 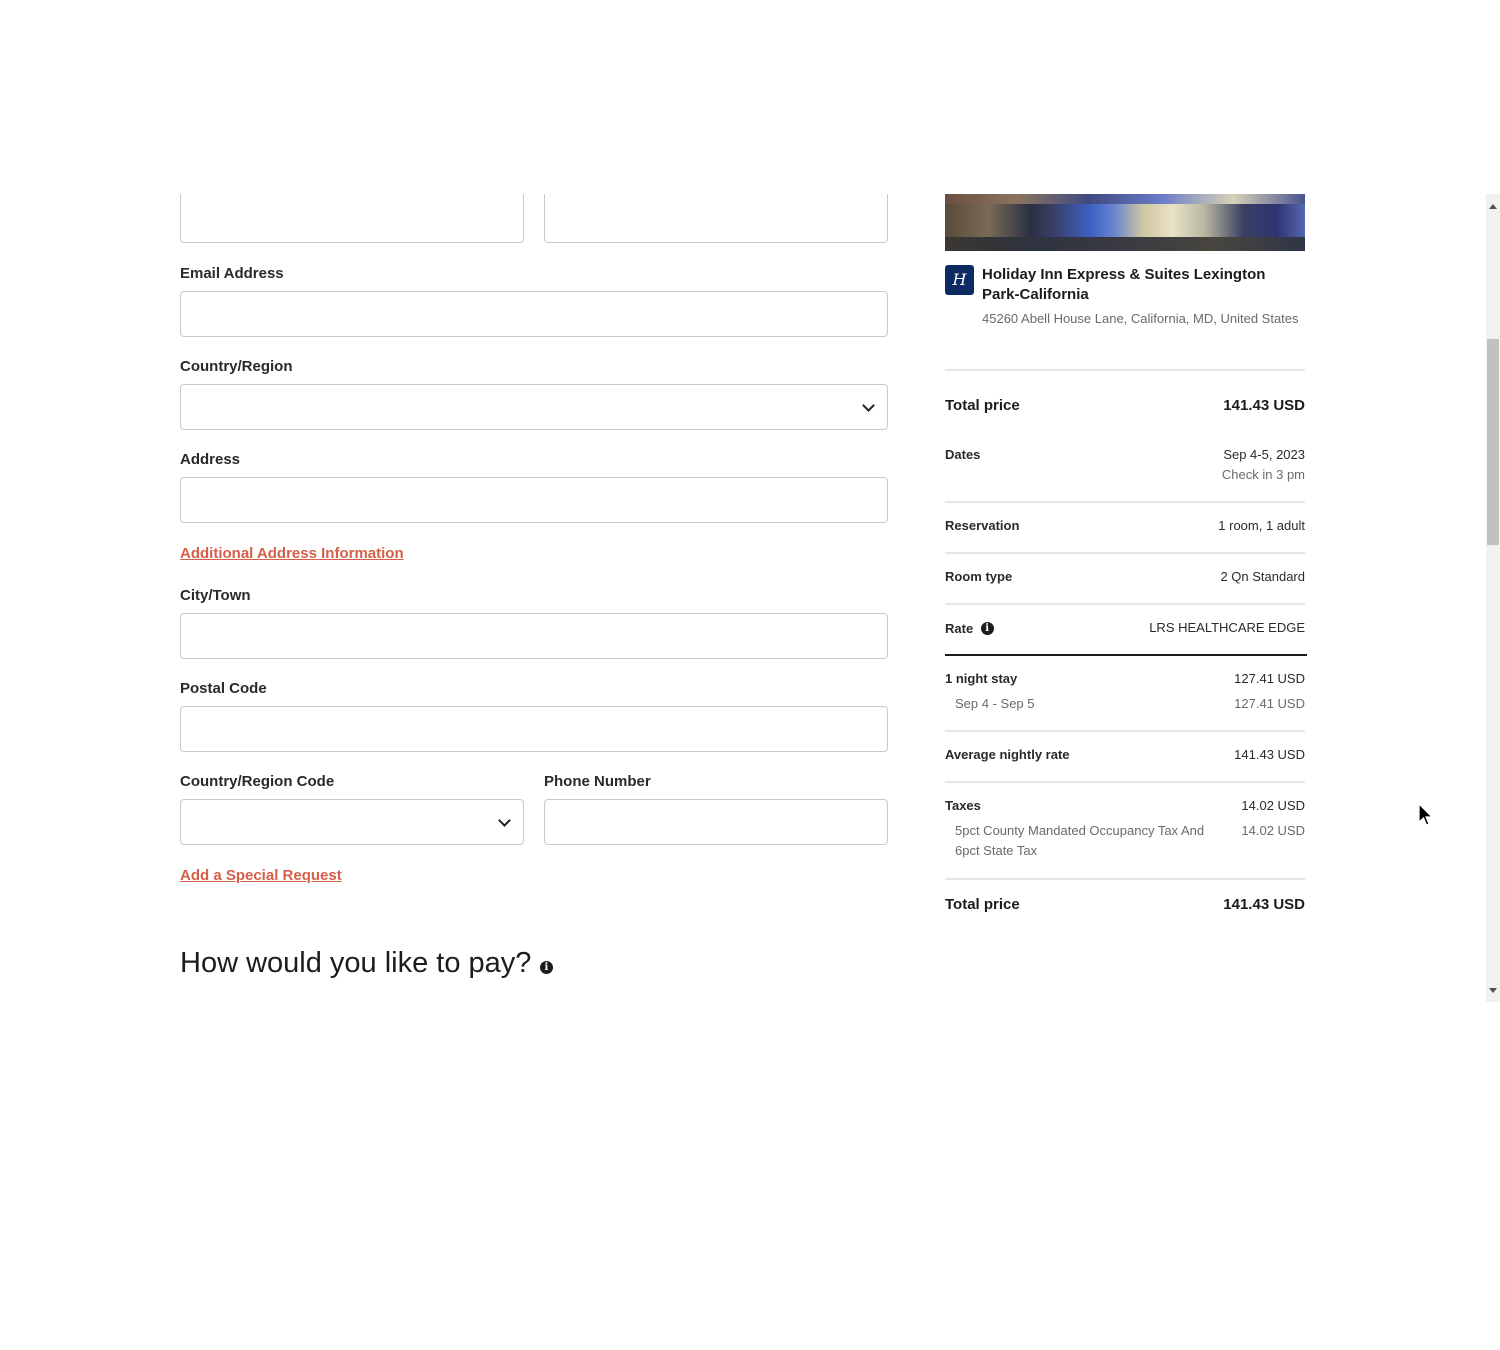 I want to click on payment-heading: How would you like to pay? i, so click(x=366, y=963).